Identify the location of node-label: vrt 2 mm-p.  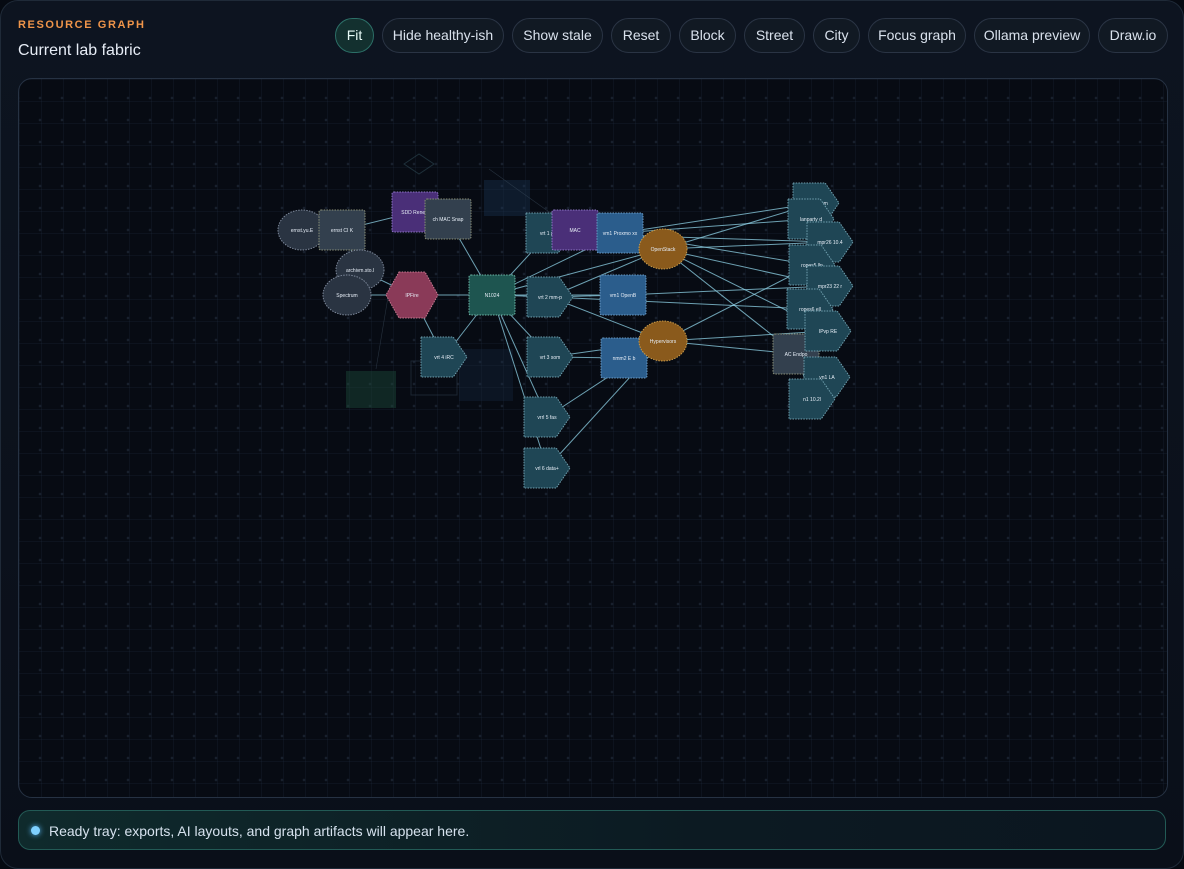
(550, 298).